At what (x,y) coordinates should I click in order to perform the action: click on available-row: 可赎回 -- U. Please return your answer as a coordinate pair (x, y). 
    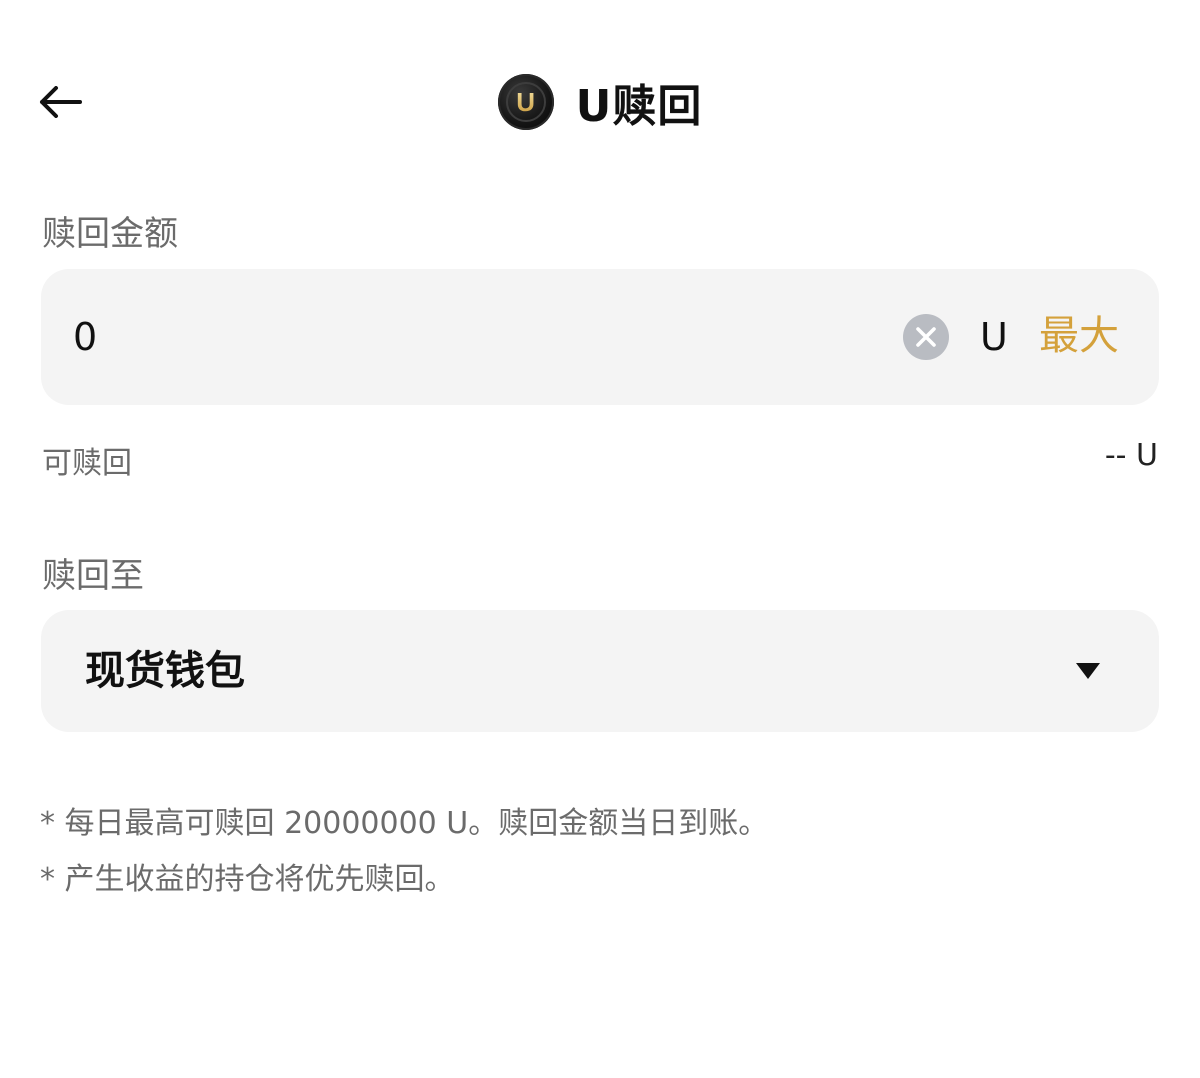
    Looking at the image, I should click on (600, 460).